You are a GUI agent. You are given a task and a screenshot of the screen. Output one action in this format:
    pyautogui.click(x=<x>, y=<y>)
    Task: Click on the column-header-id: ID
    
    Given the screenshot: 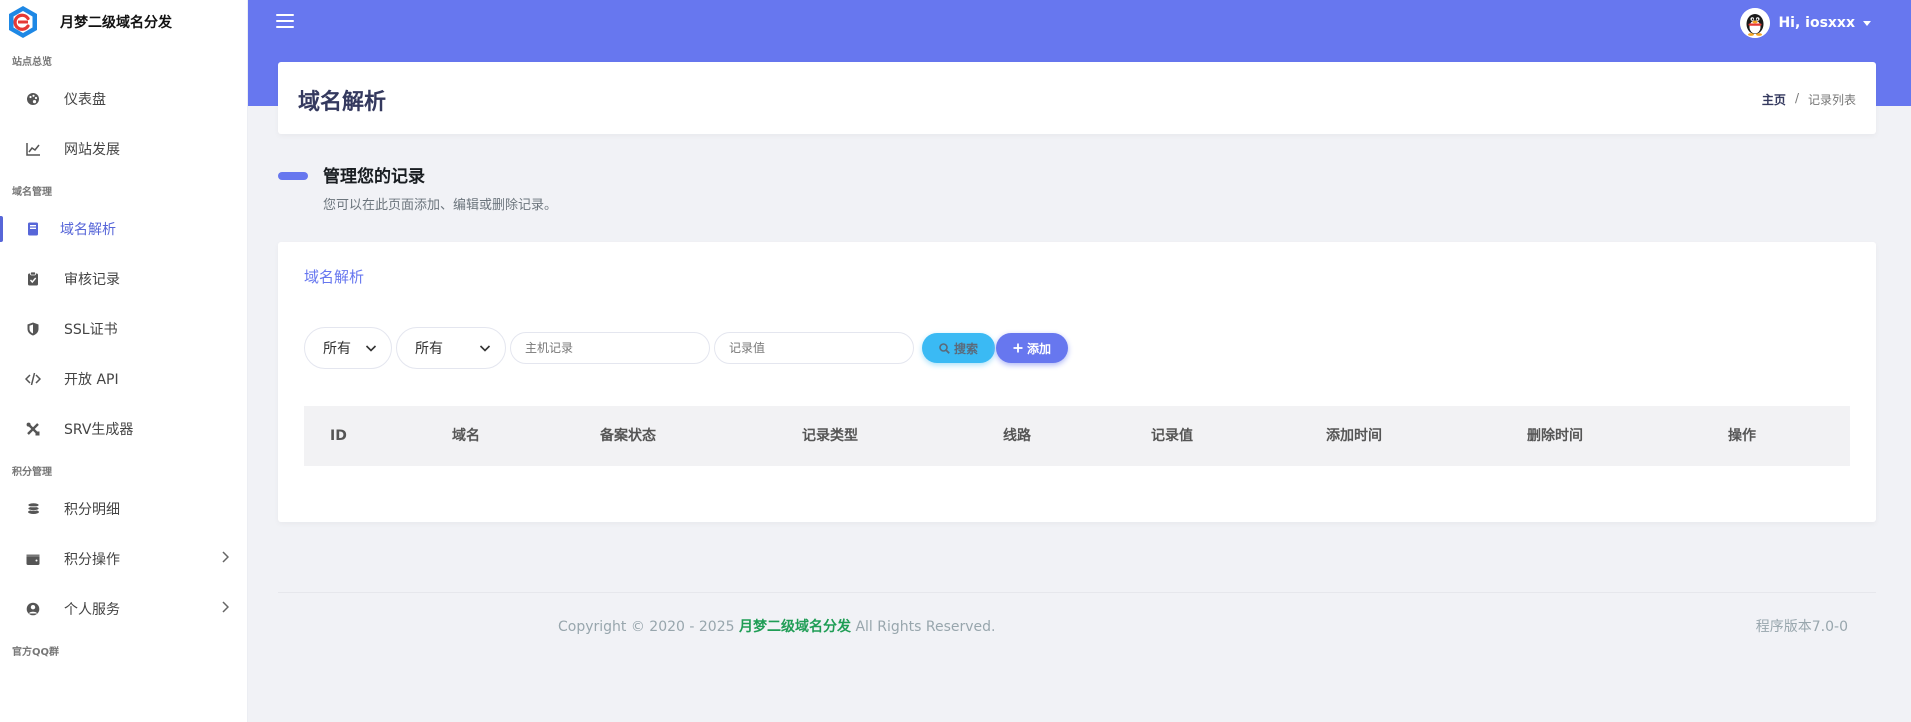 What is the action you would take?
    pyautogui.click(x=338, y=436)
    